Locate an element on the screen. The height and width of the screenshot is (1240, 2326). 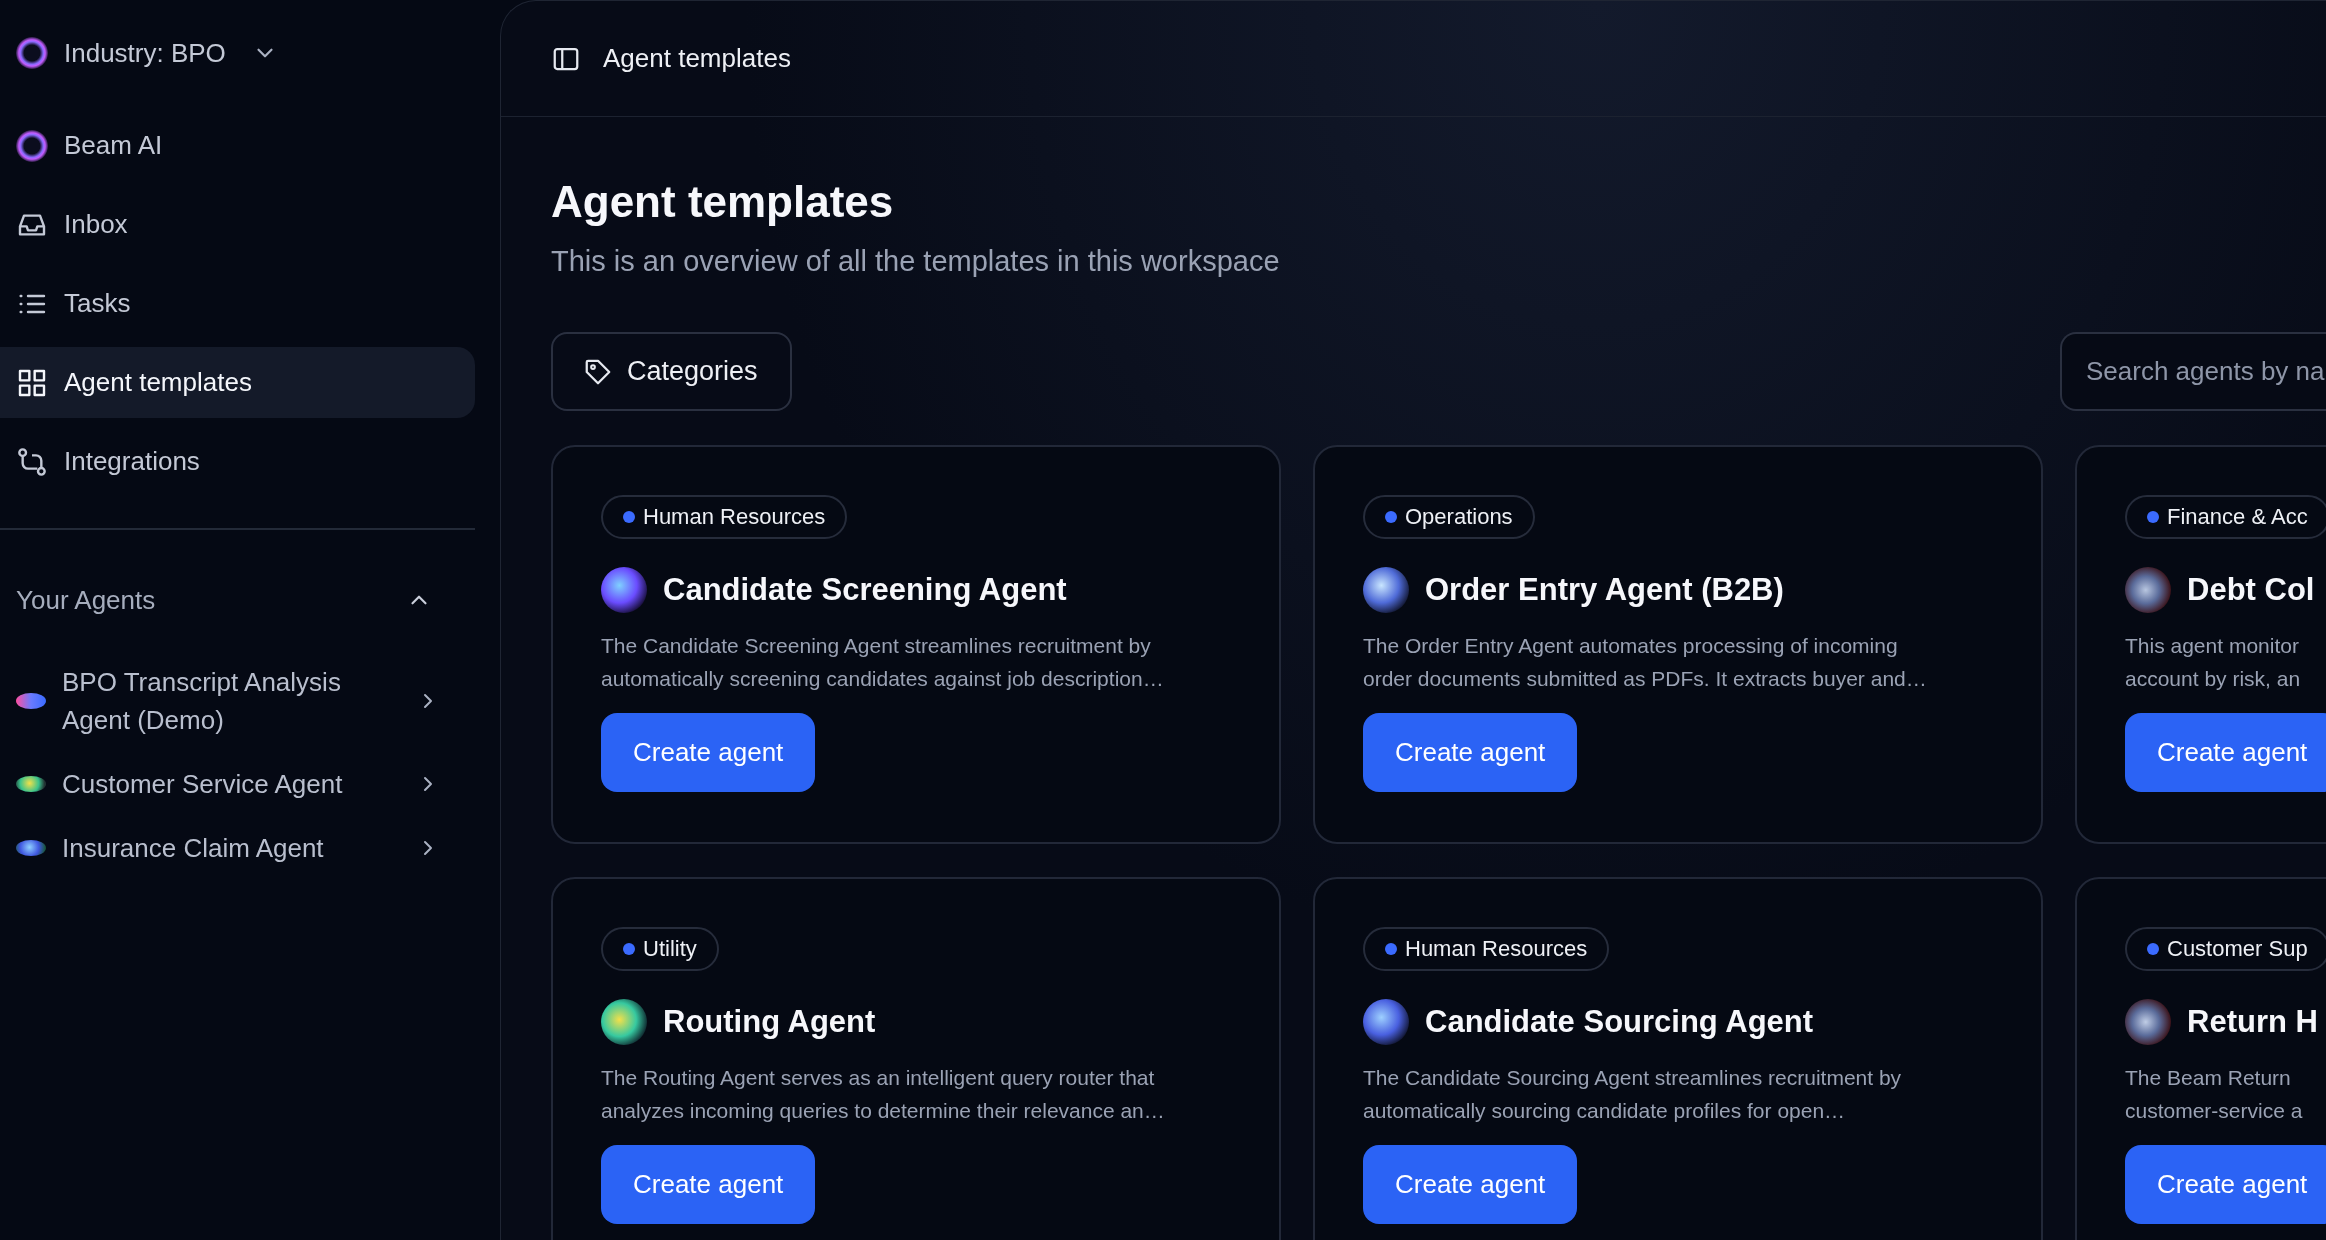
card-description: account by risk, an is located at coordinates (2213, 679).